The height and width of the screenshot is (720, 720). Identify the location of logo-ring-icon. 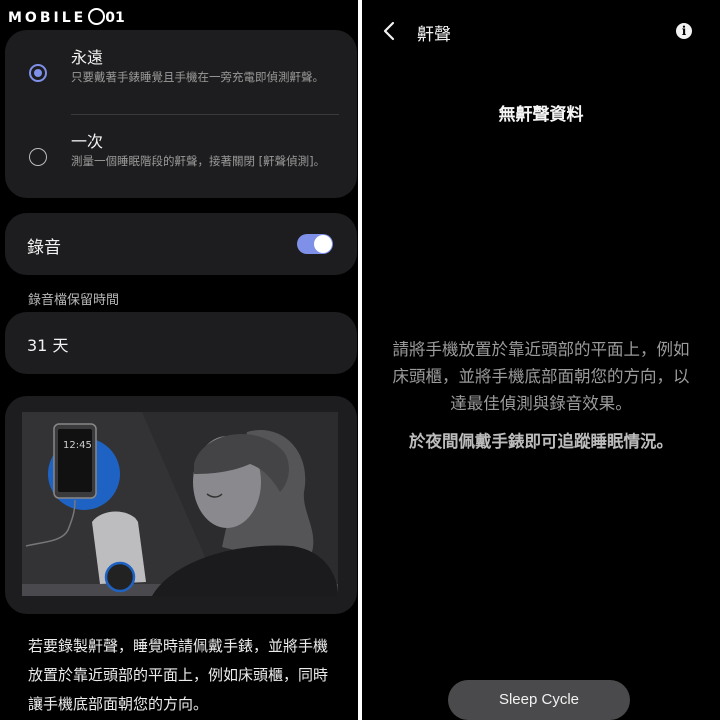
(97, 16).